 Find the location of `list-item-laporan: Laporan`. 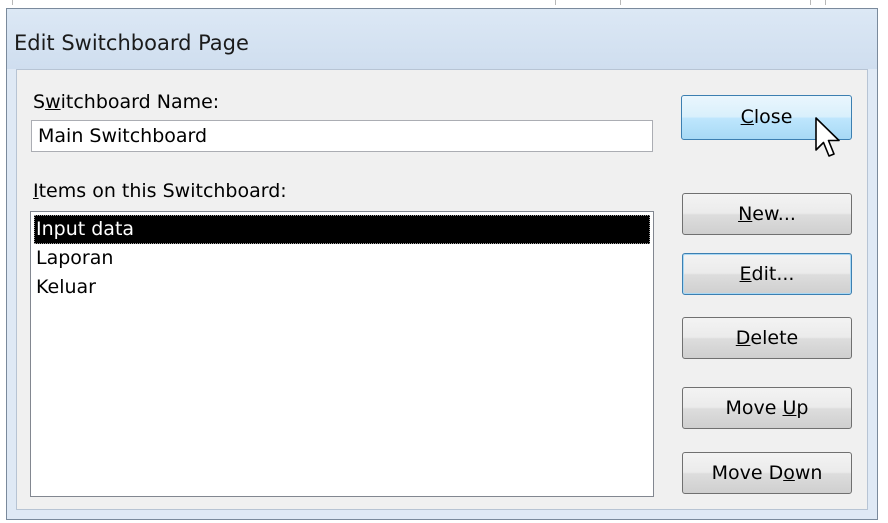

list-item-laporan: Laporan is located at coordinates (342, 258).